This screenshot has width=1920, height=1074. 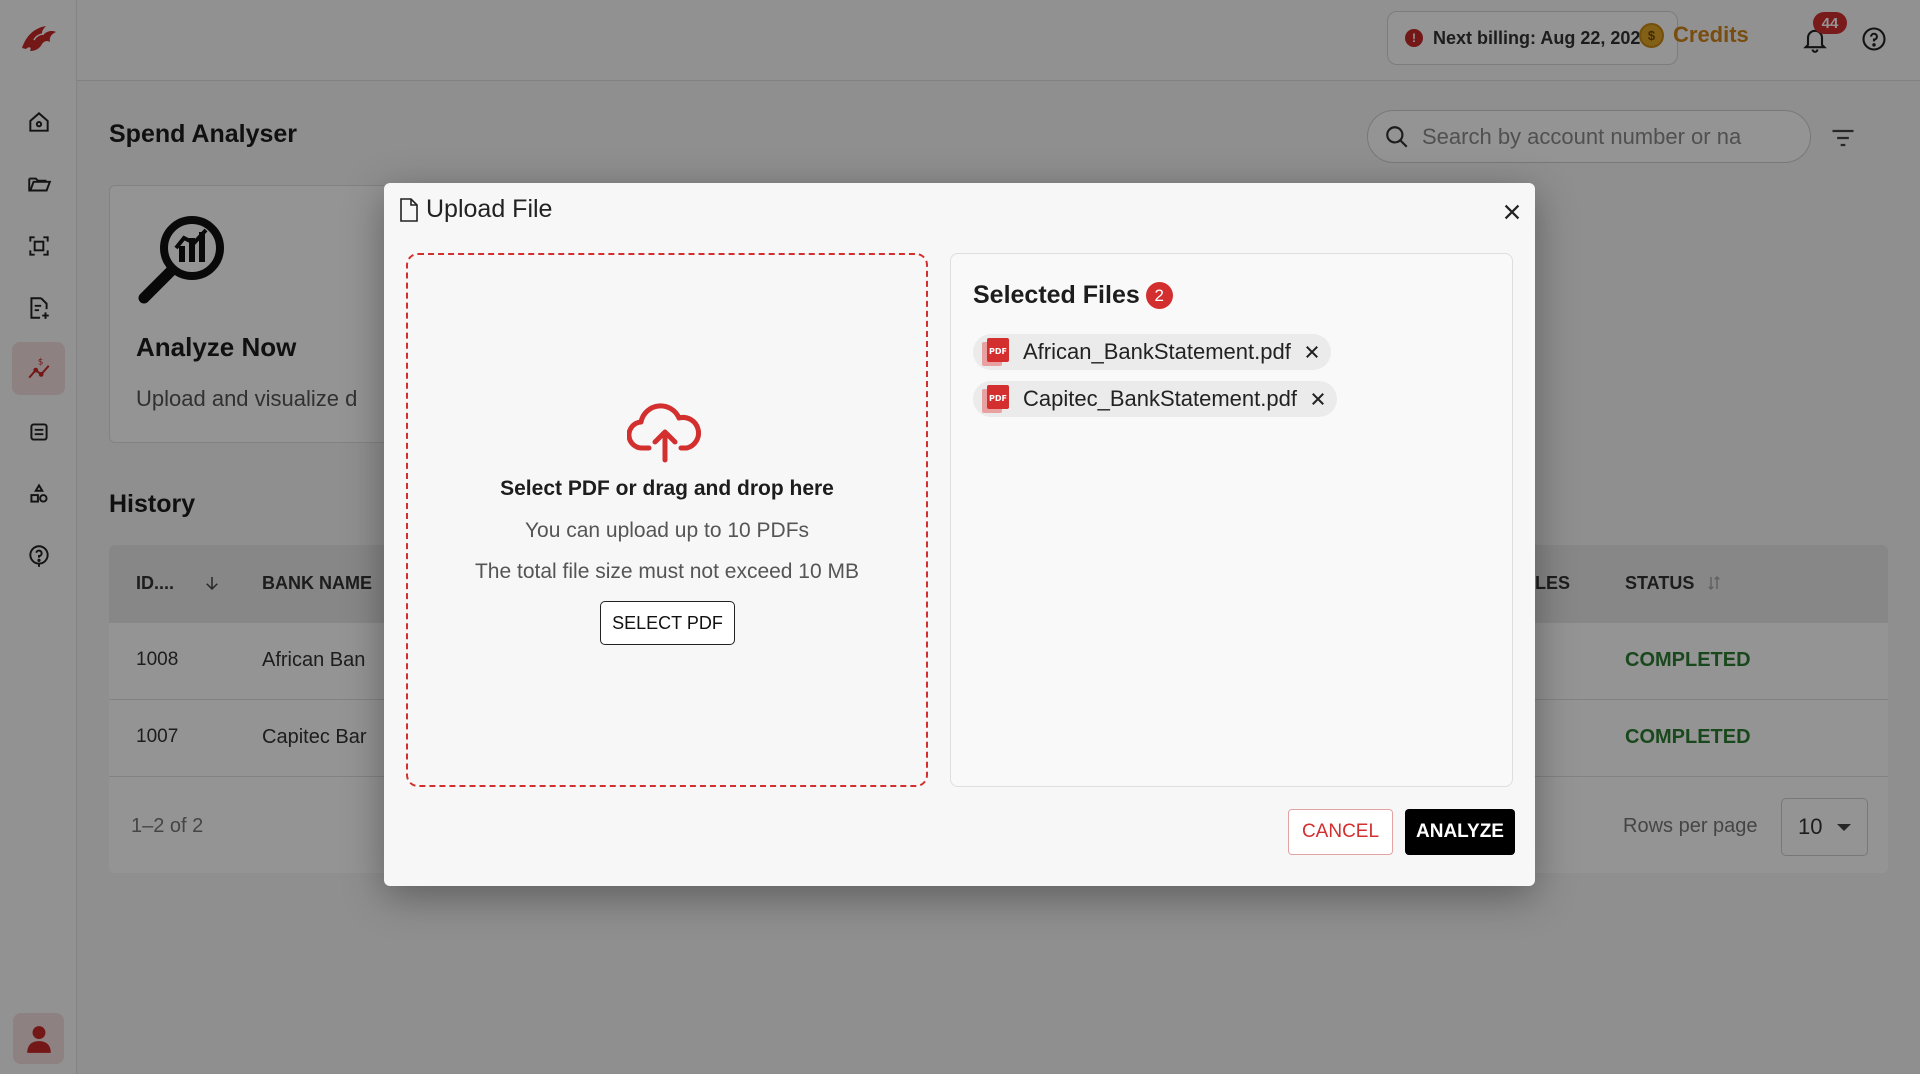 I want to click on file-name: Capitec_BankStatement.pdf, so click(x=1160, y=398).